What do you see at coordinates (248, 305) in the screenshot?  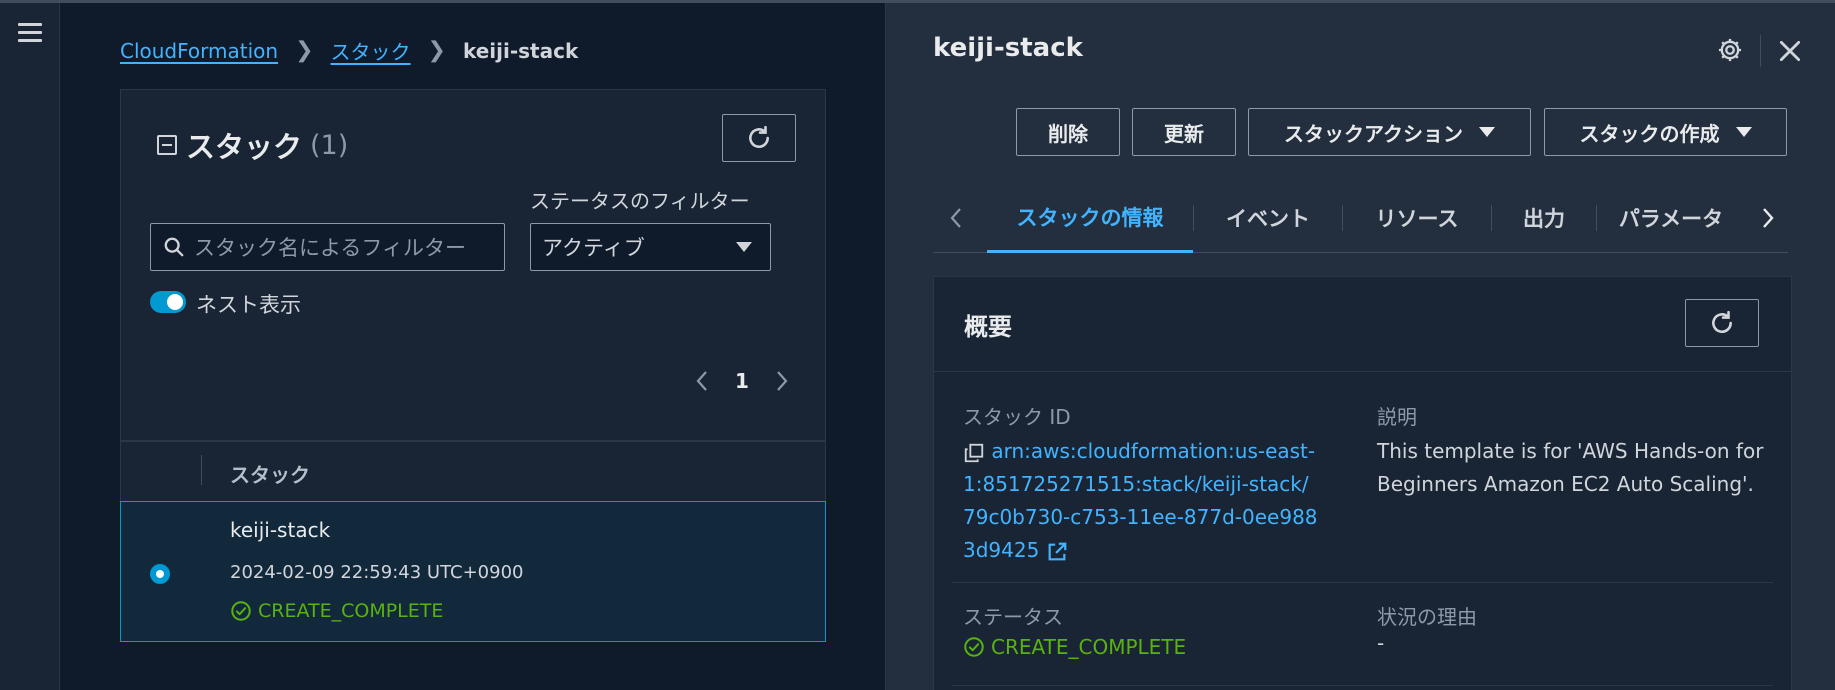 I see `nested-view-label: ネスト表示` at bounding box center [248, 305].